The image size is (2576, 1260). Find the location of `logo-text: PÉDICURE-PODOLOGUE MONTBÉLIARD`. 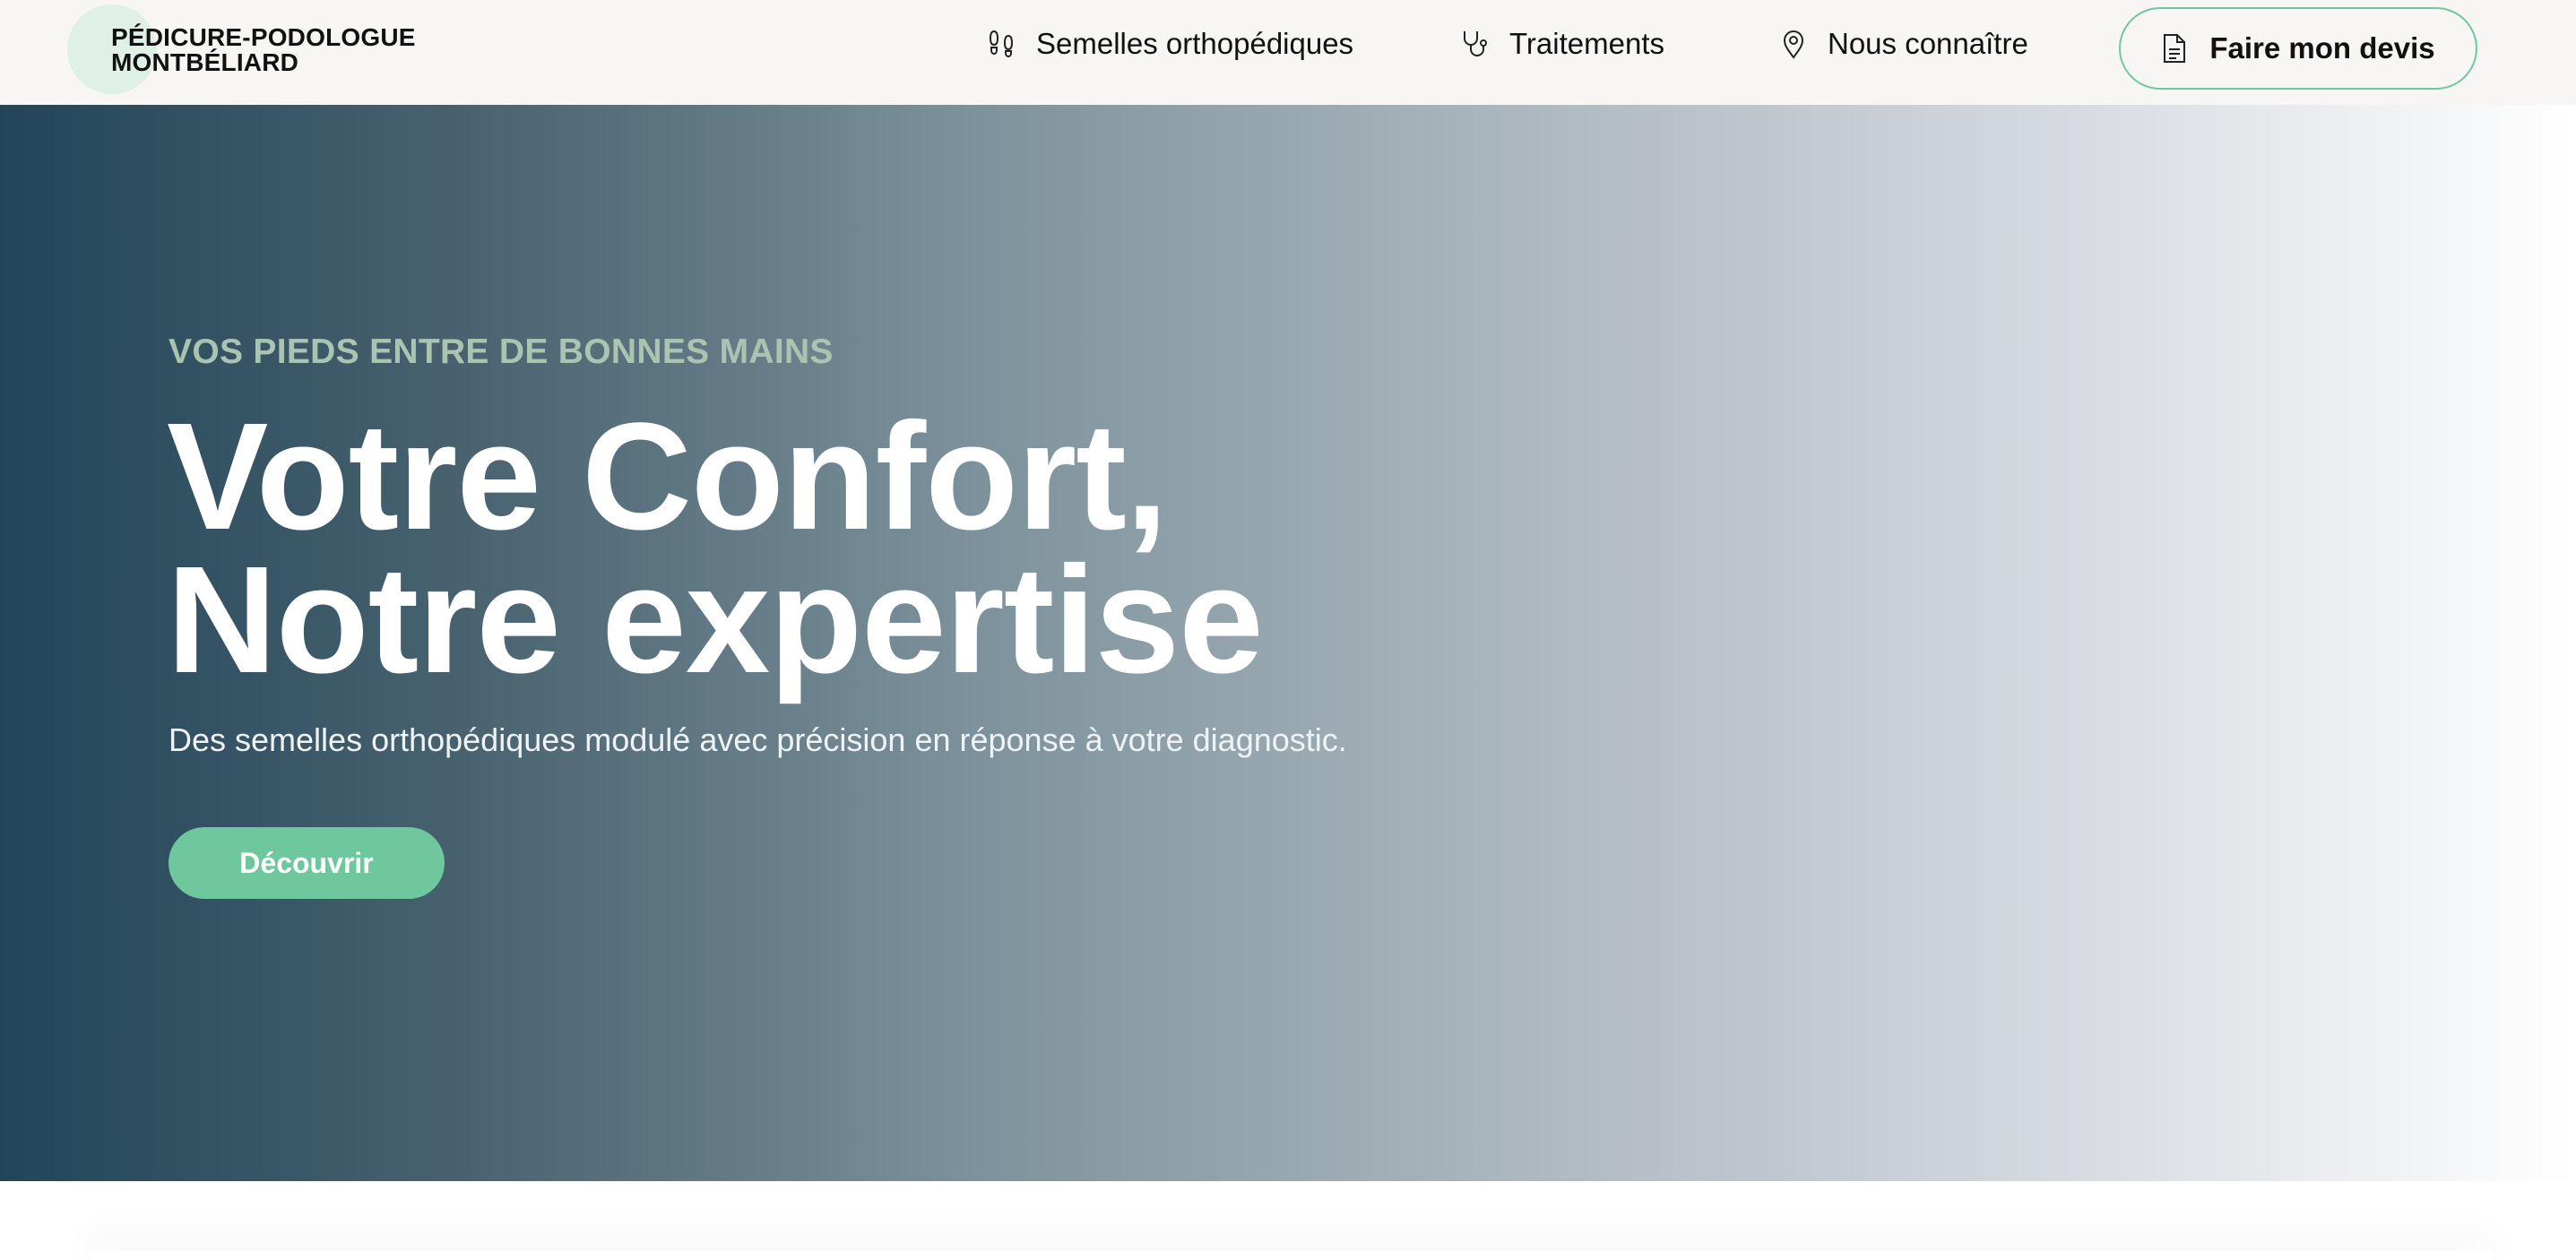

logo-text: PÉDICURE-PODOLOGUE MONTBÉLIARD is located at coordinates (263, 50).